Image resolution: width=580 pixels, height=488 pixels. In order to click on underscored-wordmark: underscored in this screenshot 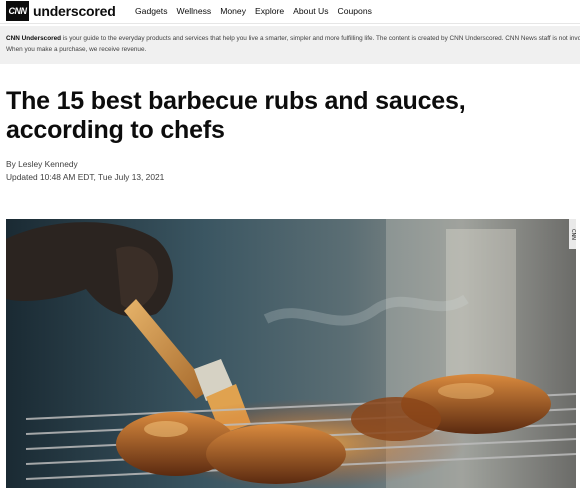, I will do `click(74, 11)`.